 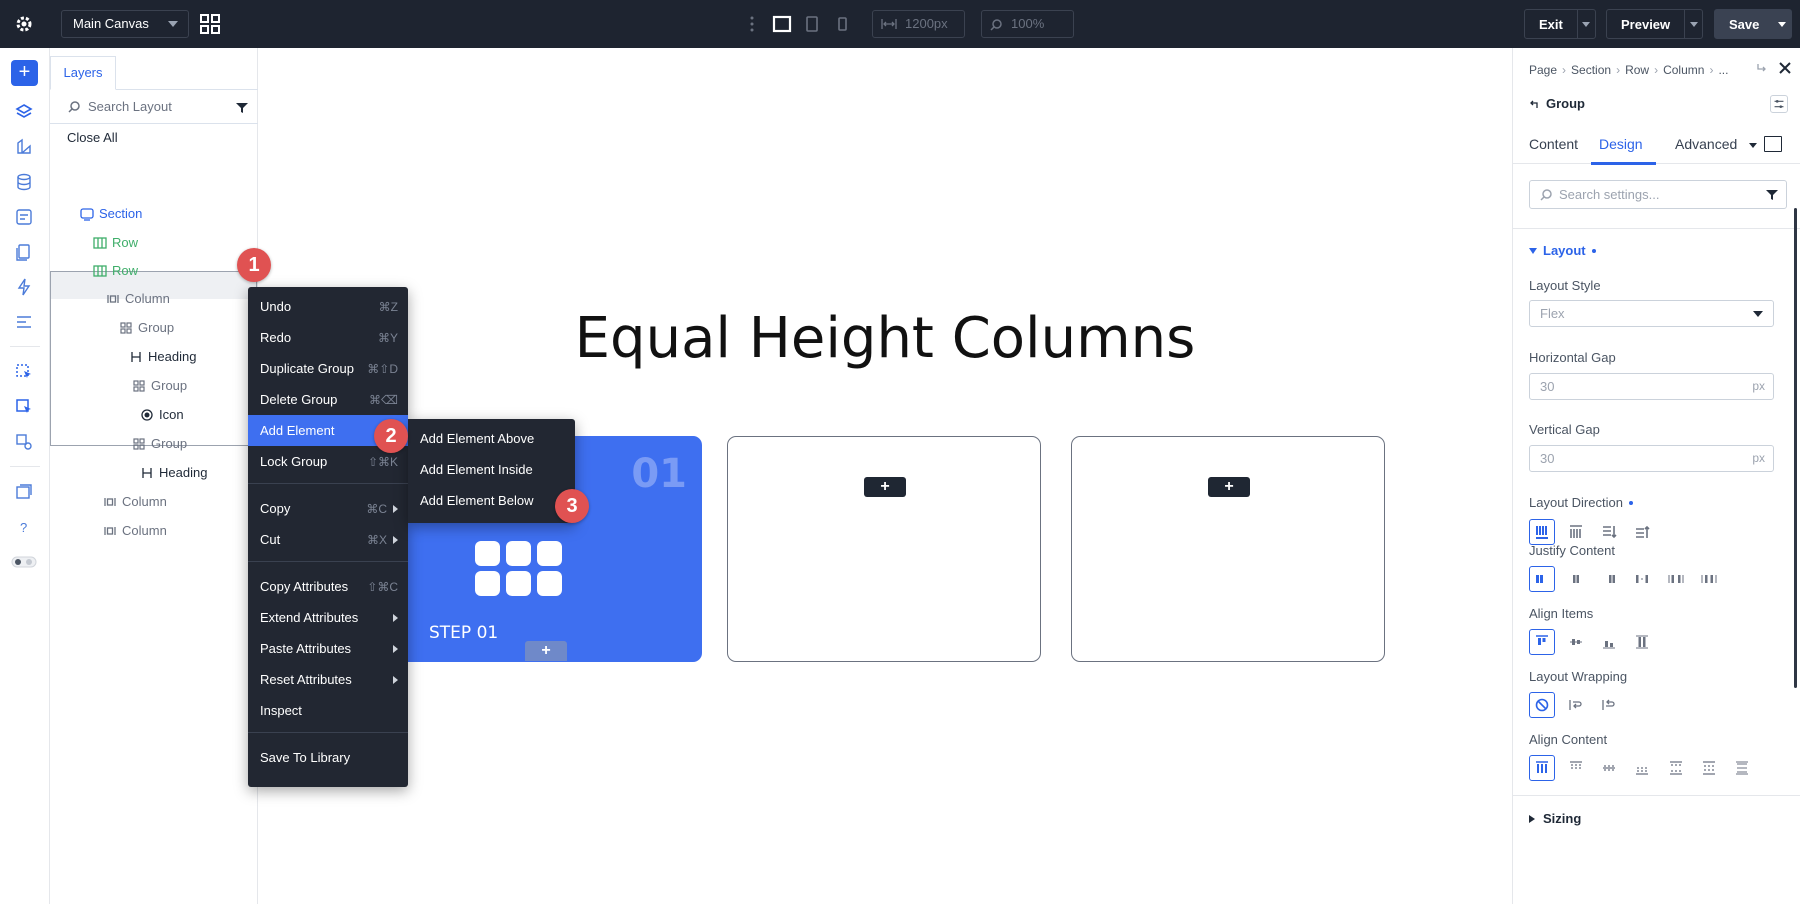 What do you see at coordinates (328, 539) in the screenshot?
I see `menu-item-cut: Cut ⌘X` at bounding box center [328, 539].